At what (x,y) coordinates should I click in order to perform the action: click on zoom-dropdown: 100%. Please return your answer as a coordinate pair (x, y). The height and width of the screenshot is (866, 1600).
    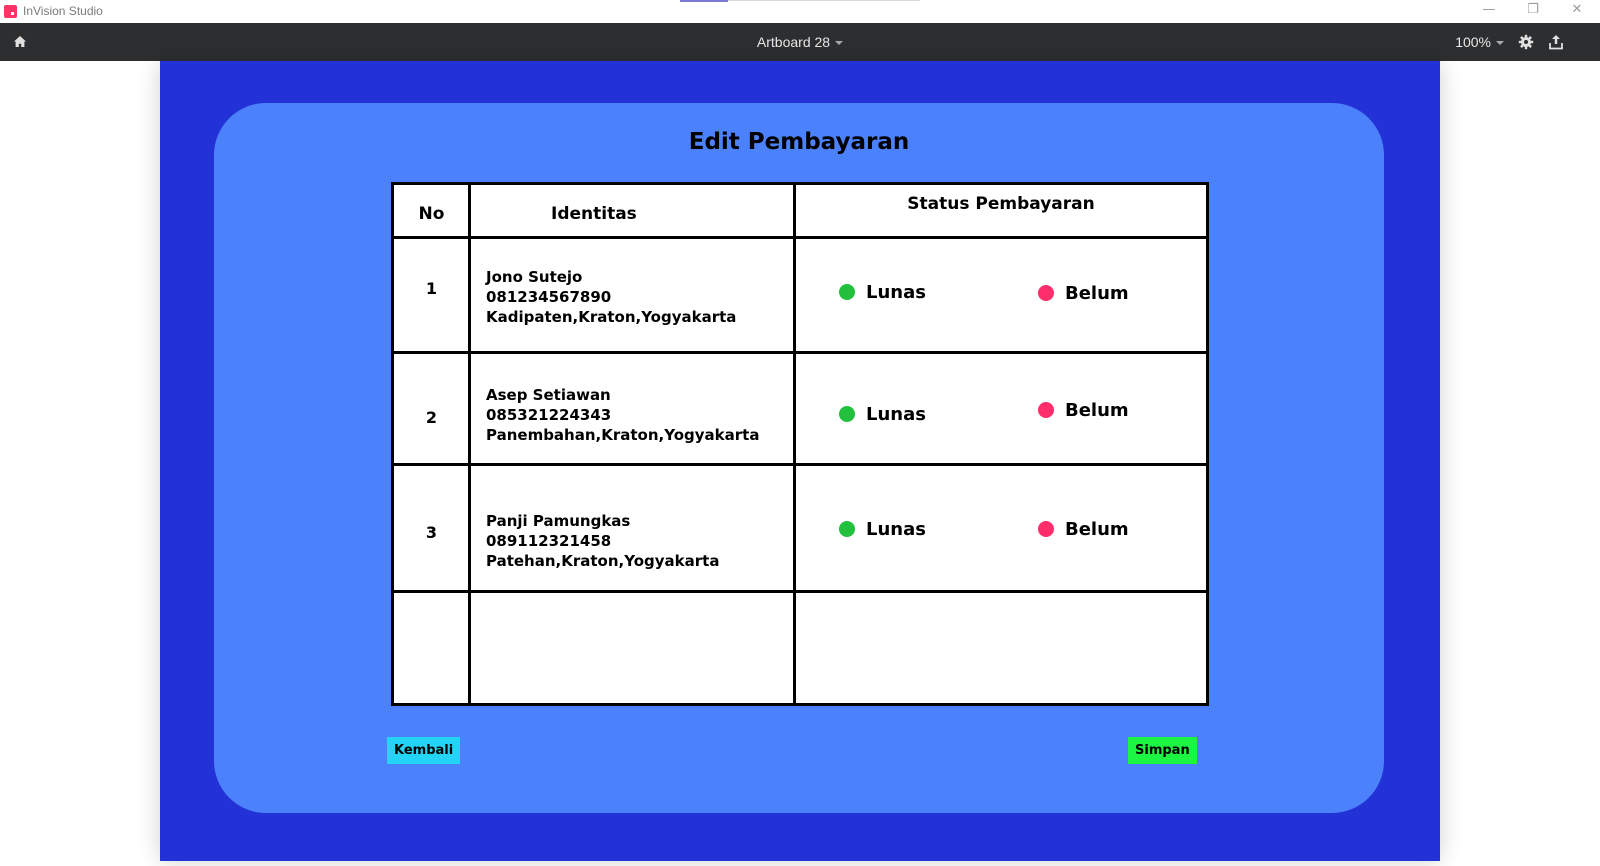
    Looking at the image, I should click on (1479, 42).